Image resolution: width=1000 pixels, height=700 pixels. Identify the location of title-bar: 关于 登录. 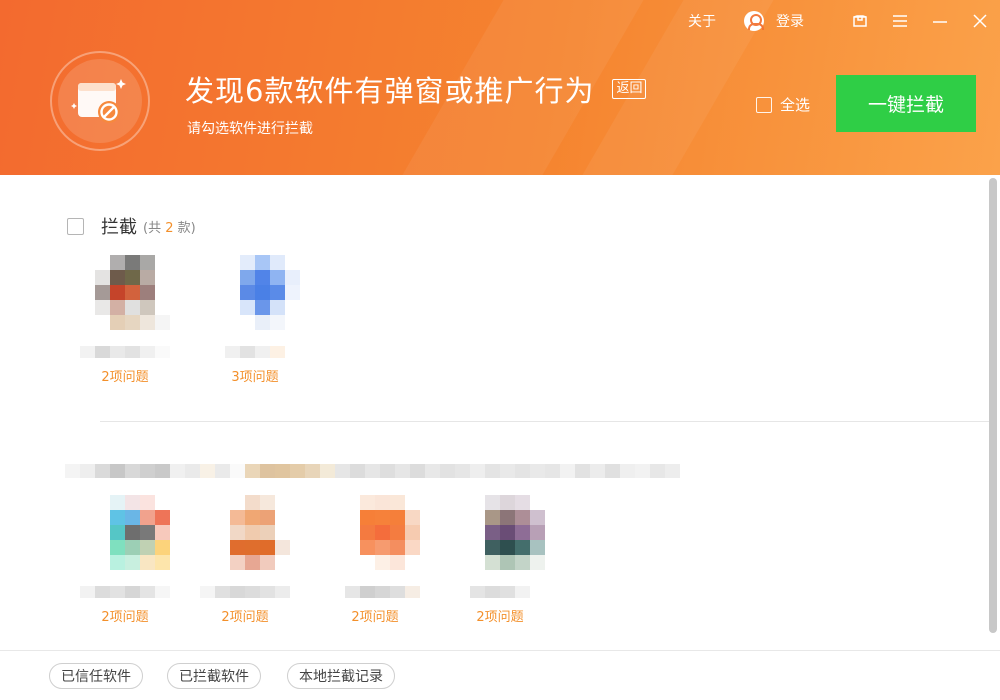
(844, 21).